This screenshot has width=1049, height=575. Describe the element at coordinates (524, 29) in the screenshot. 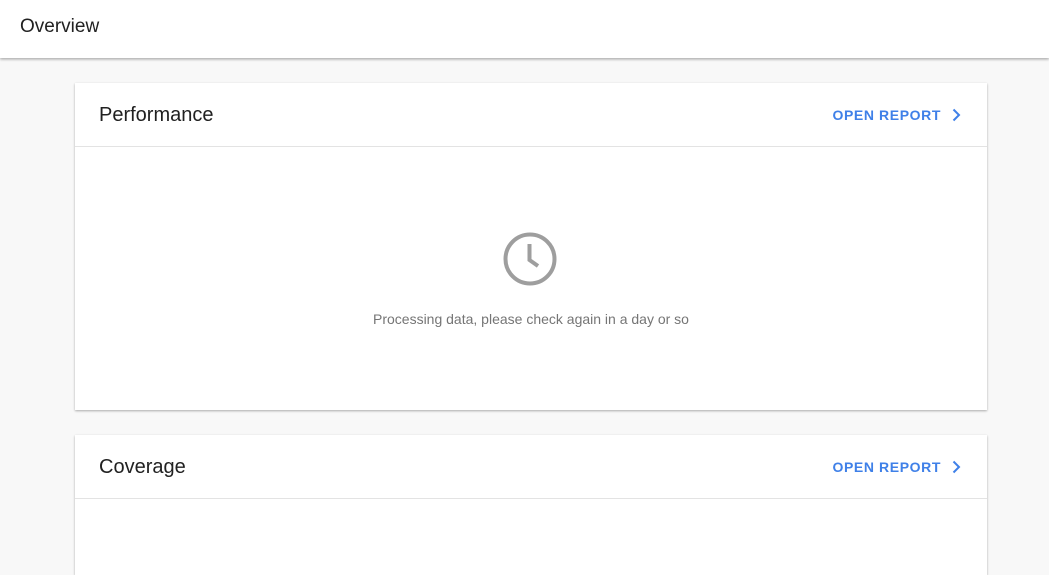

I see `app-header: Overview` at that location.